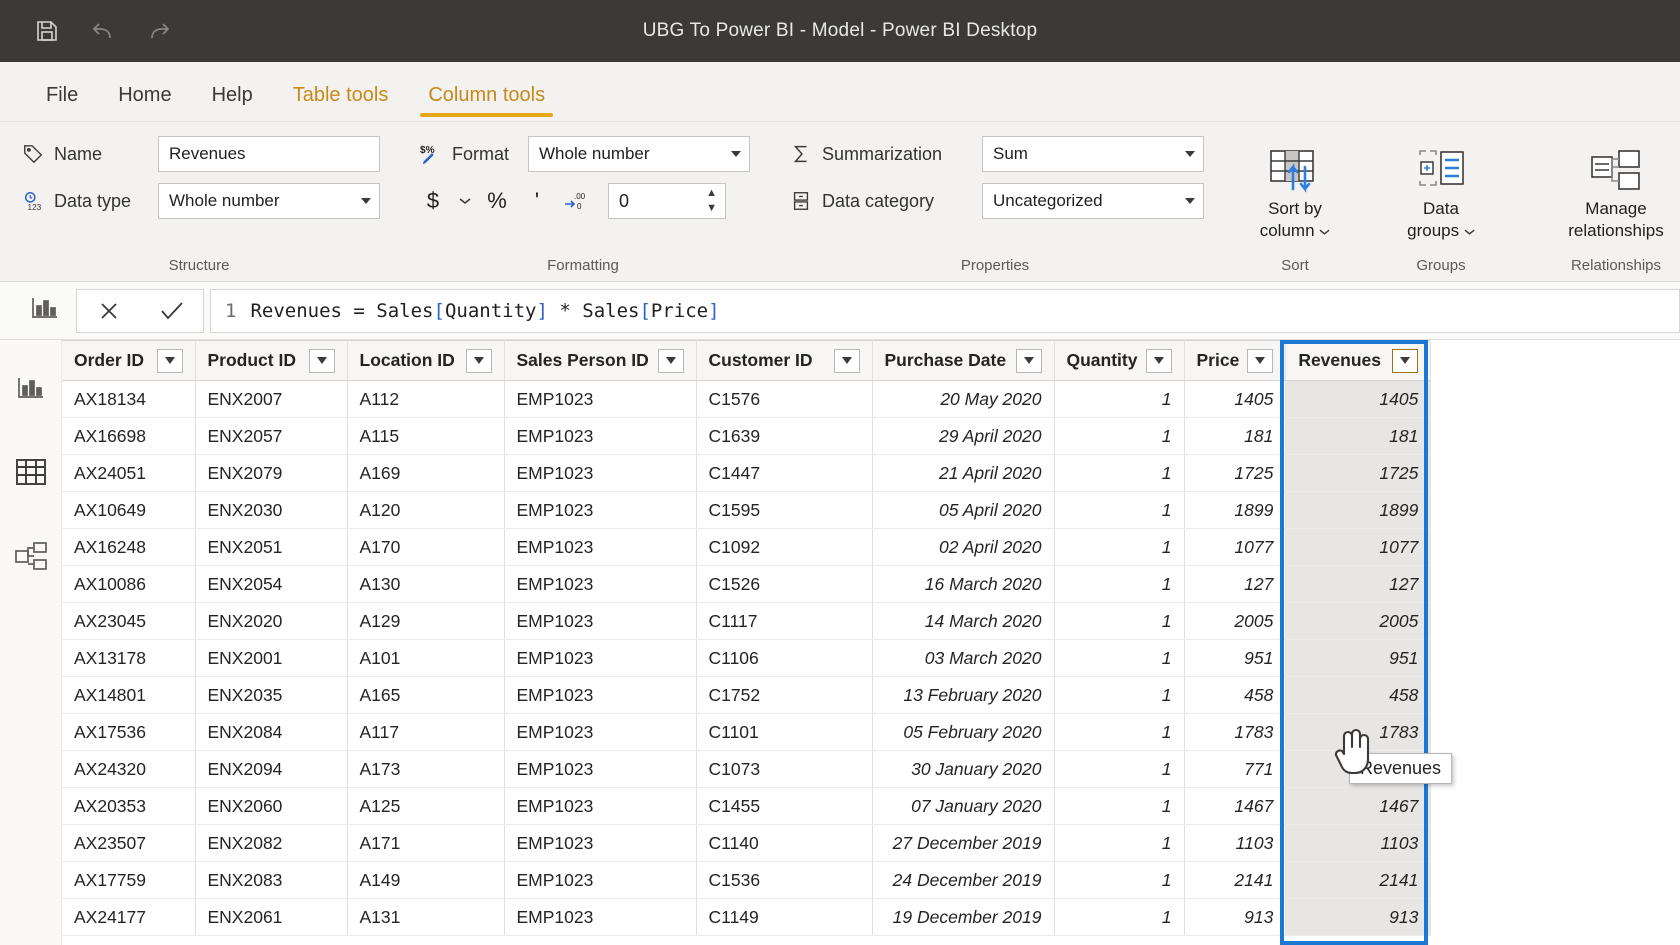 Image resolution: width=1680 pixels, height=945 pixels. I want to click on cell-location_id: A117, so click(426, 732).